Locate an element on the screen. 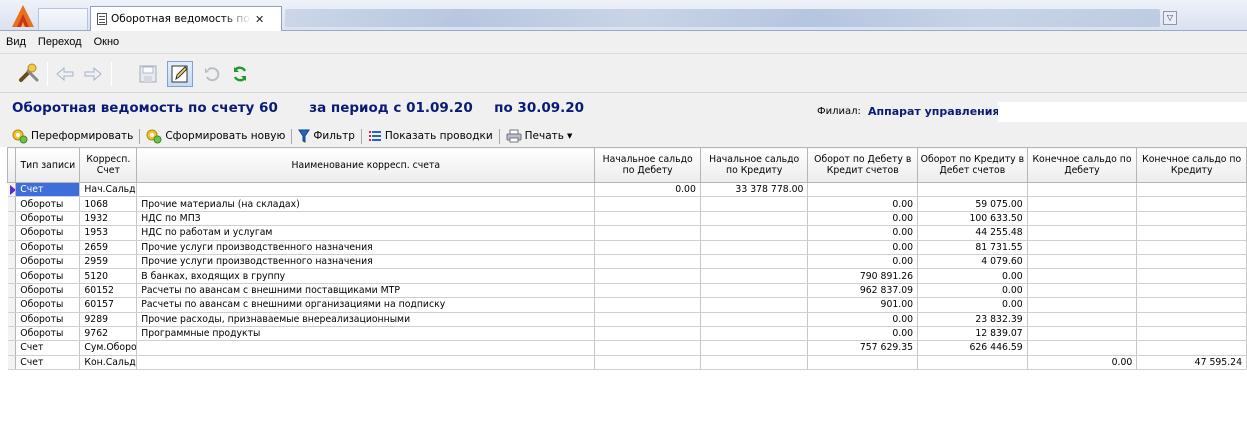  table-cell: В банках, входящих в группу is located at coordinates (366, 276).